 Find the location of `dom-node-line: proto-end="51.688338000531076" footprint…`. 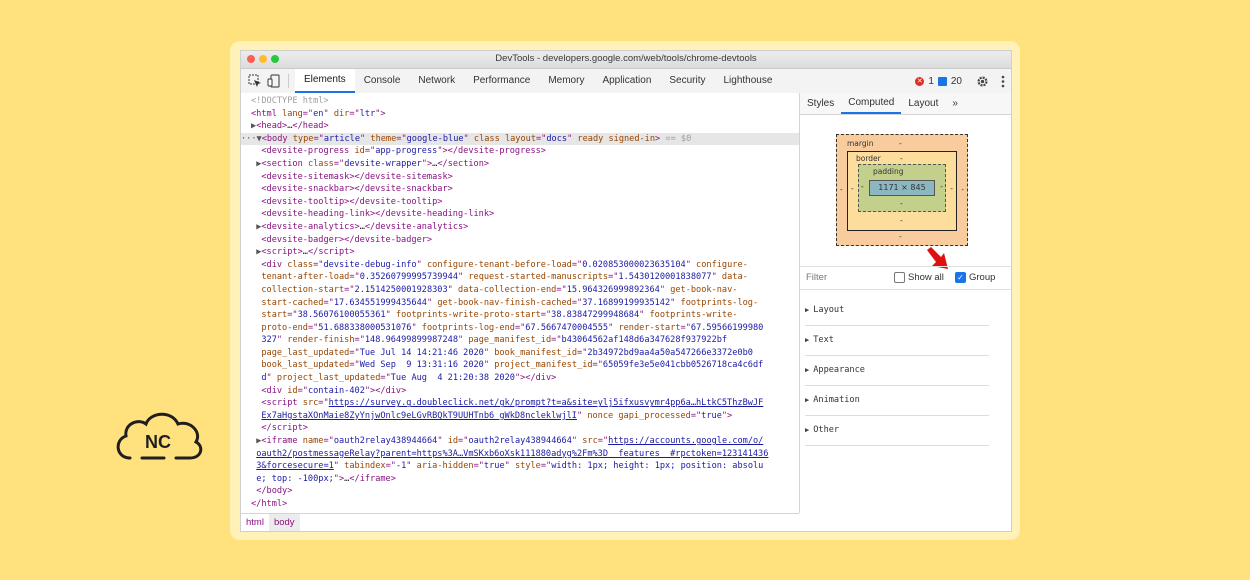

dom-node-line: proto-end="51.688338000531076" footprint… is located at coordinates (520, 328).